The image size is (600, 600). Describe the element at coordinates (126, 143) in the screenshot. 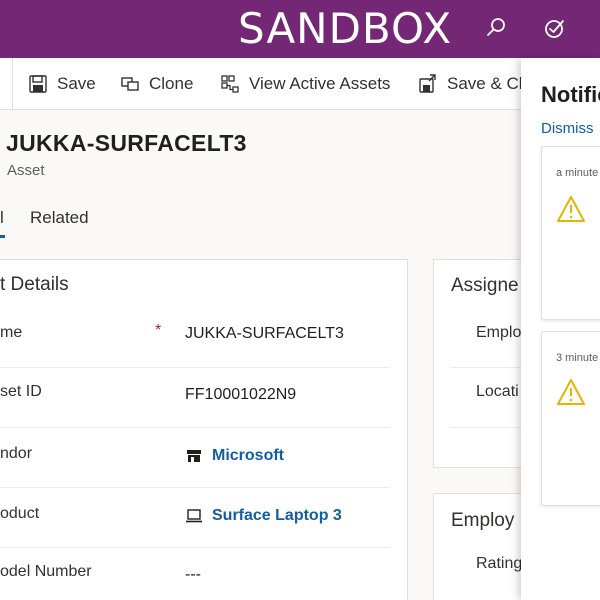

I see `record-title: JUKKA-SURFACELT3` at that location.